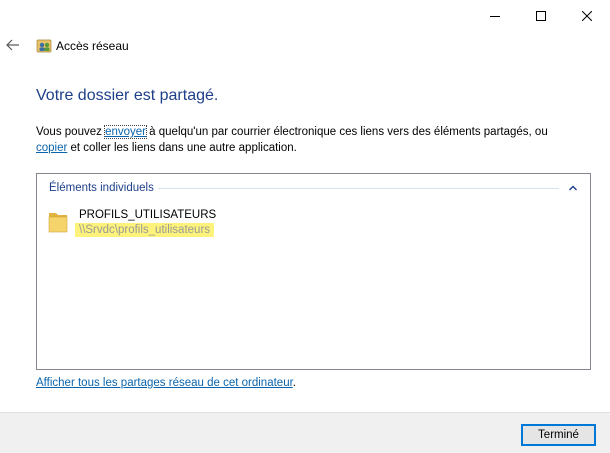 The height and width of the screenshot is (453, 610). I want to click on back-button, so click(13, 45).